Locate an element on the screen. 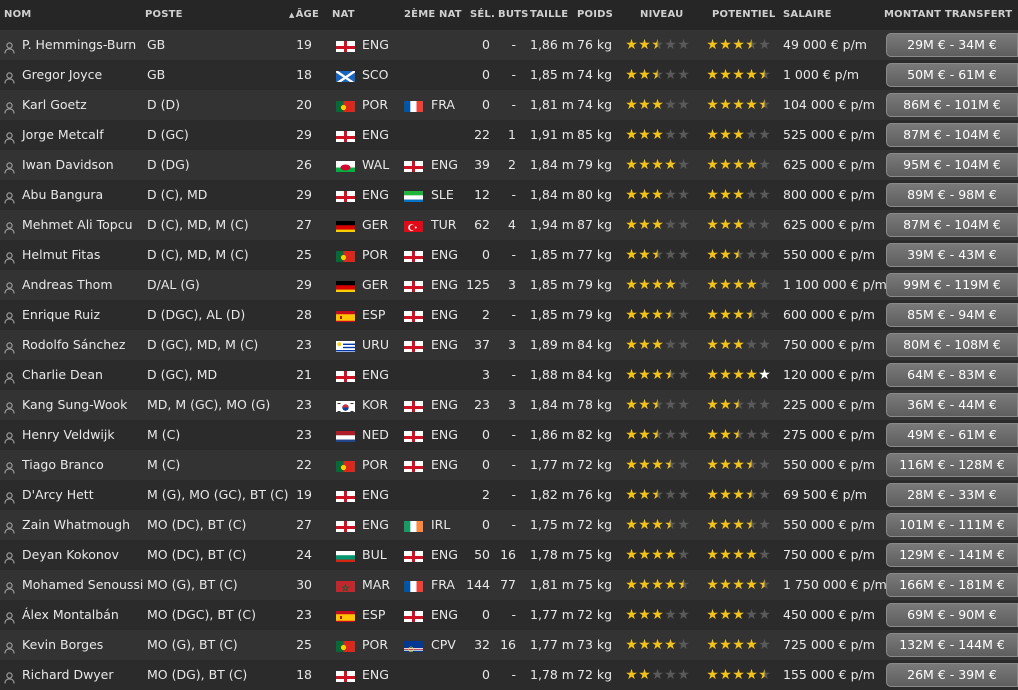  player-name: Helmut Fitas is located at coordinates (61, 255).